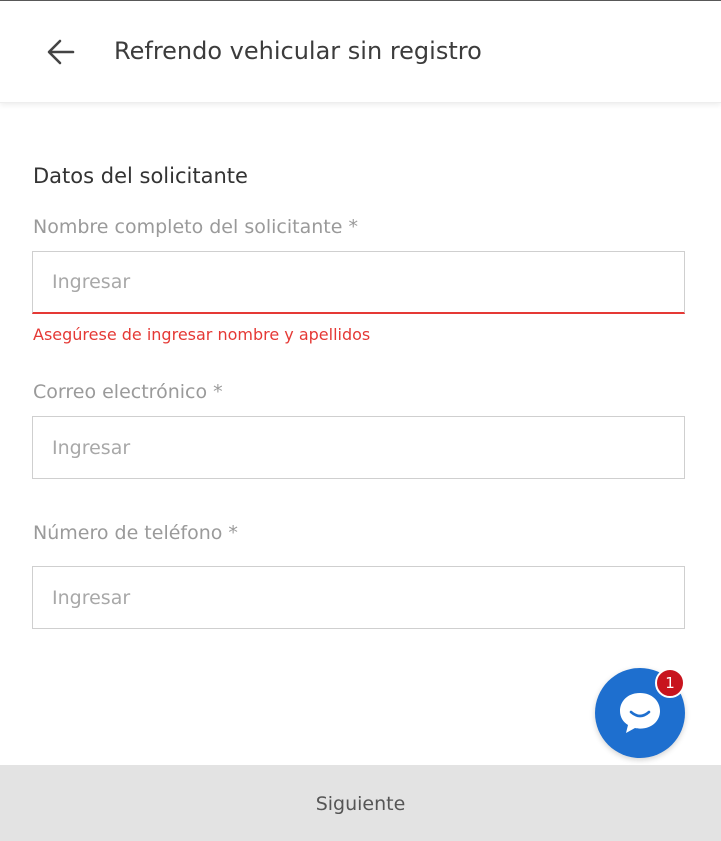 The width and height of the screenshot is (721, 841). What do you see at coordinates (358, 447) in the screenshot?
I see `email-input` at bounding box center [358, 447].